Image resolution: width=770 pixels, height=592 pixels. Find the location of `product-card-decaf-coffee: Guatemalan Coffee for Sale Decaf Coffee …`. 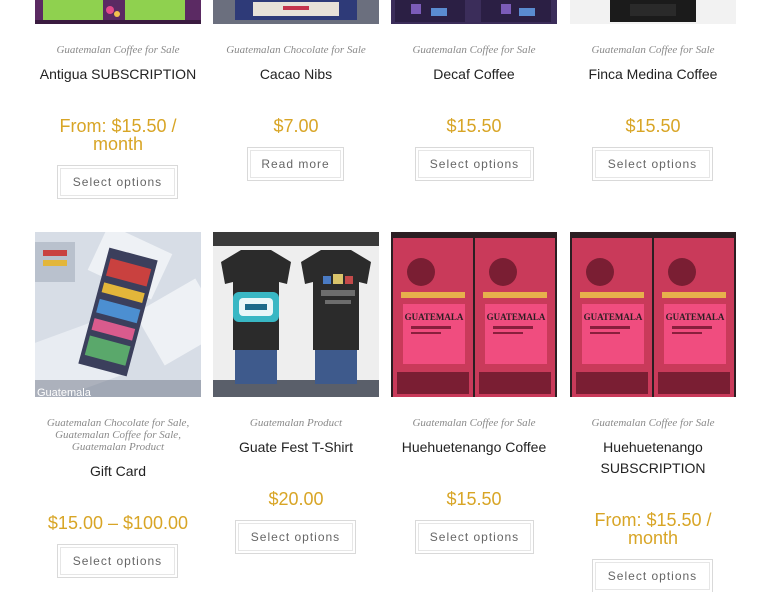

product-card-decaf-coffee: Guatemalan Coffee for Sale Decaf Coffee … is located at coordinates (474, 100).